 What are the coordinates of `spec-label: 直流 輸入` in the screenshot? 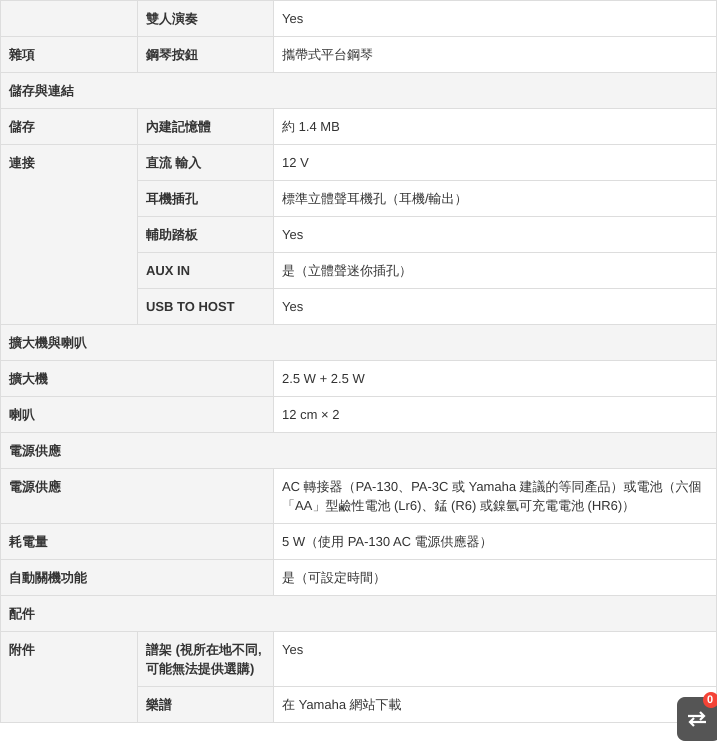 It's located at (206, 162).